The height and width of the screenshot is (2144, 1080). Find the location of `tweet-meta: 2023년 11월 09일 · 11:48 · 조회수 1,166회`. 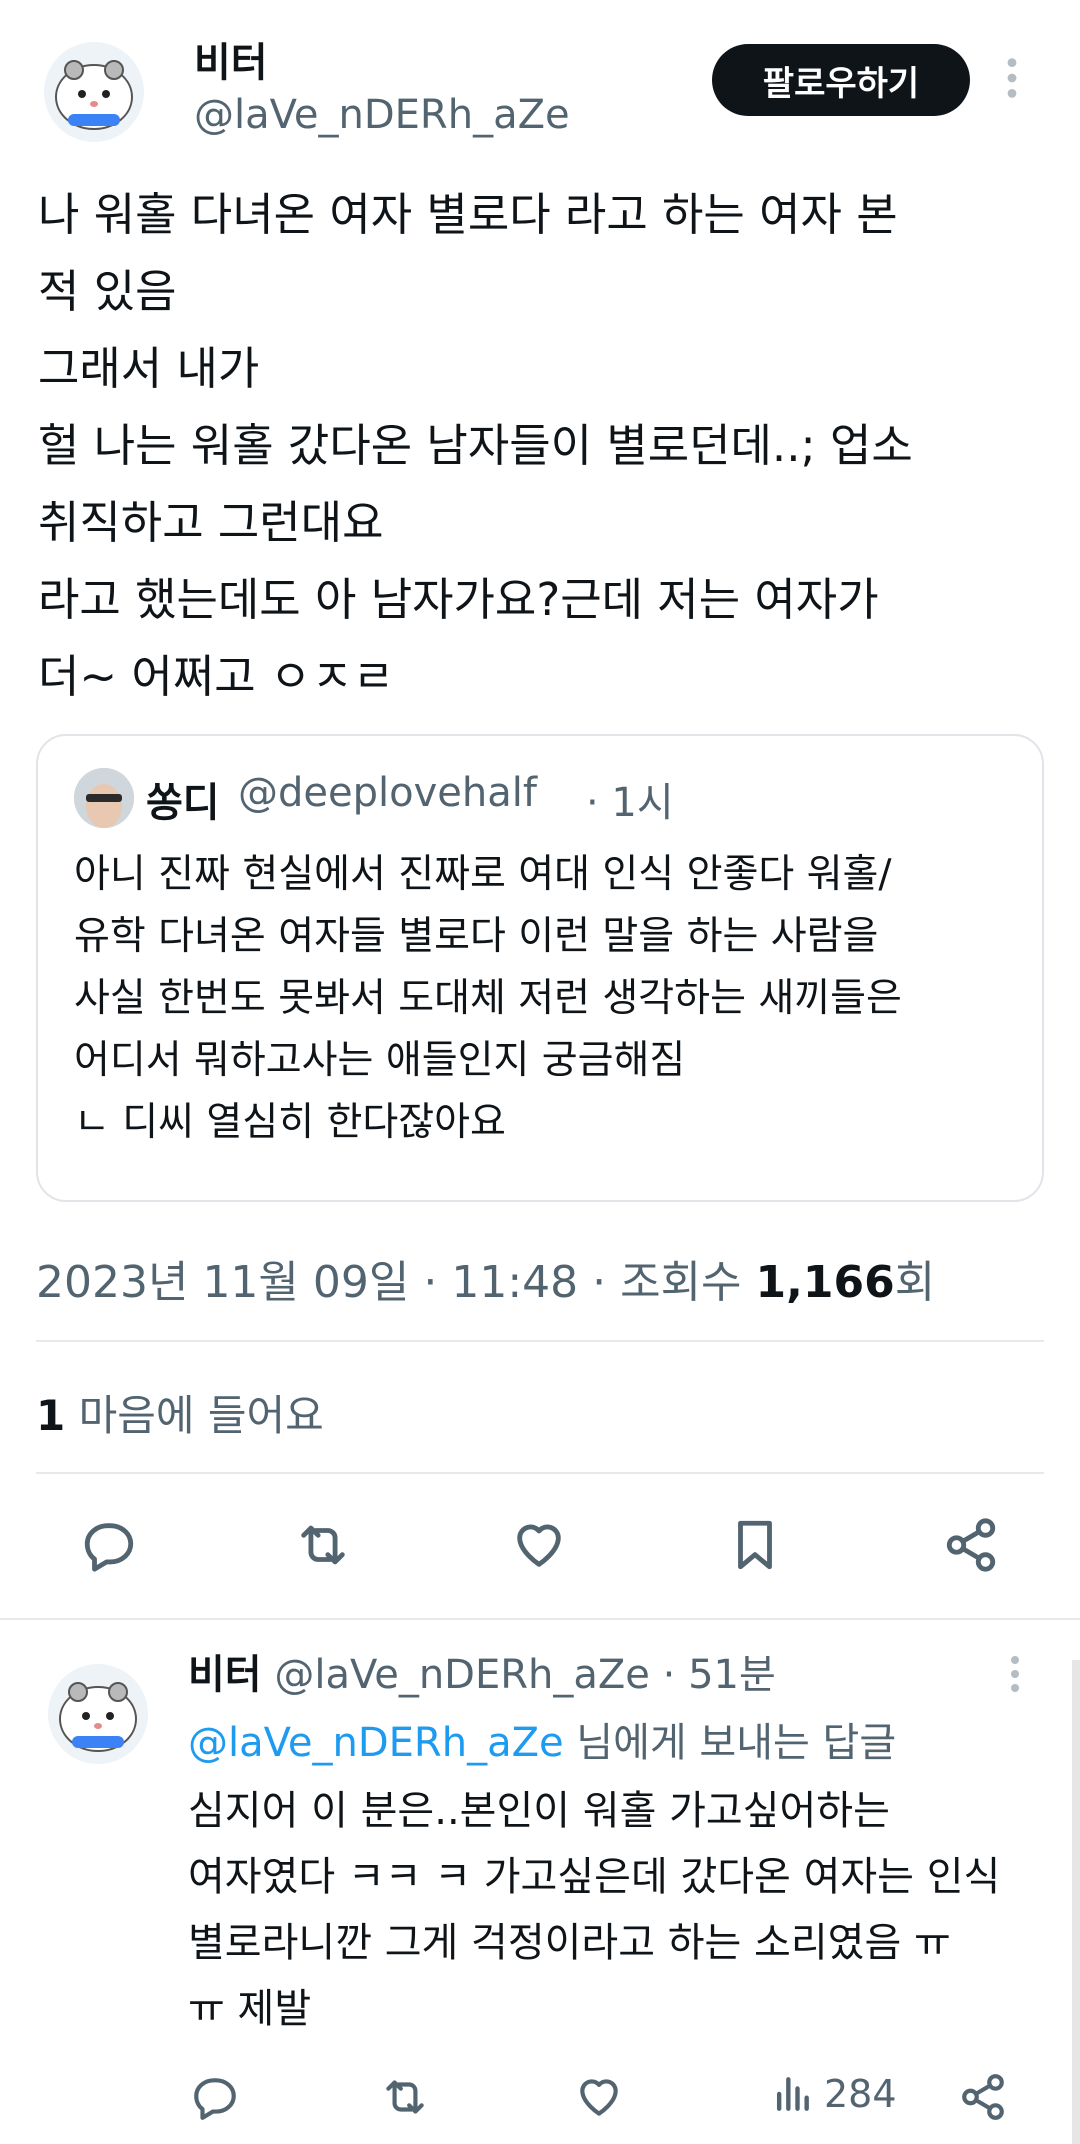

tweet-meta: 2023년 11월 09일 · 11:48 · 조회수 1,166회 is located at coordinates (485, 1278).